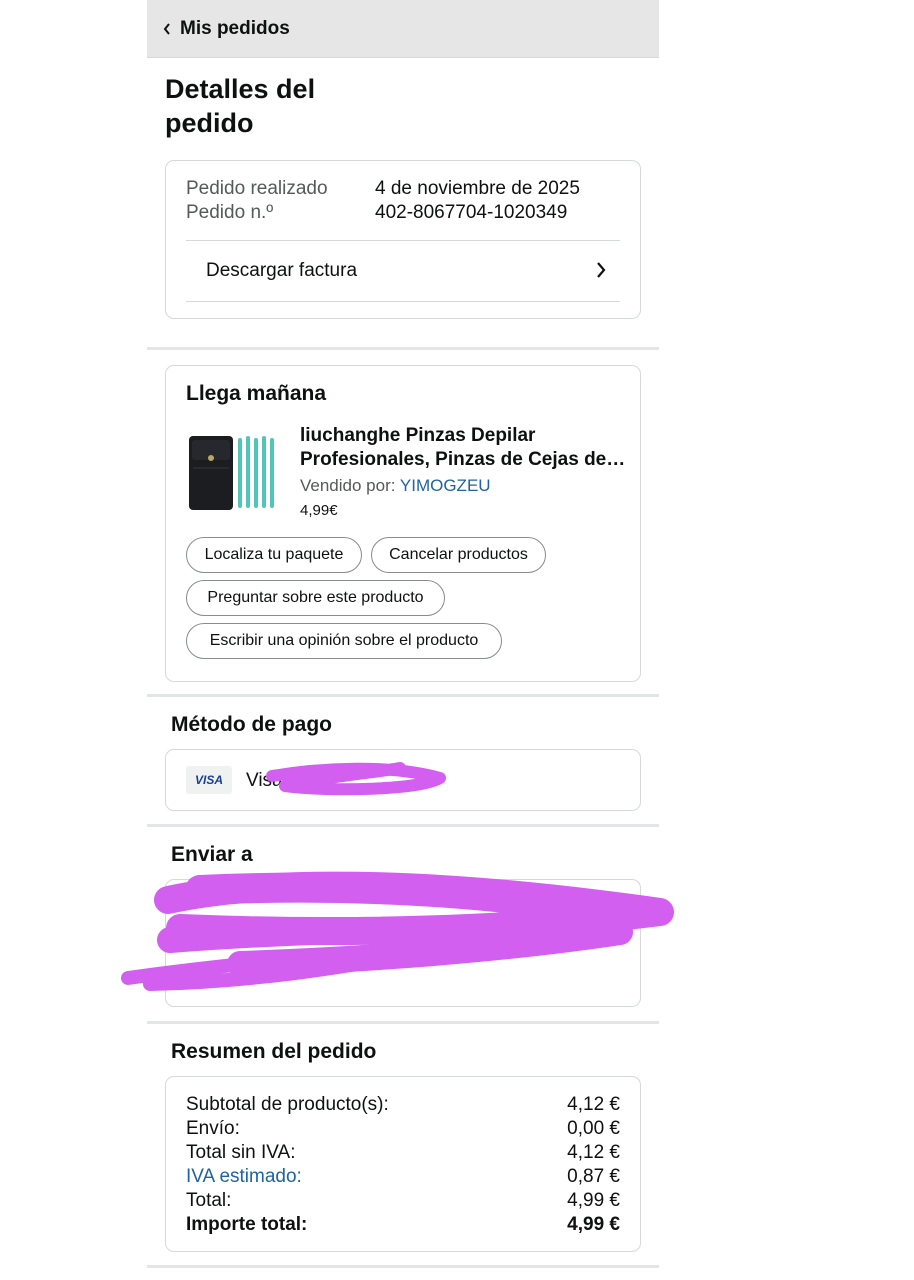 This screenshot has height=1280, width=914. I want to click on cancel-items-button: Cancelar productos, so click(458, 555).